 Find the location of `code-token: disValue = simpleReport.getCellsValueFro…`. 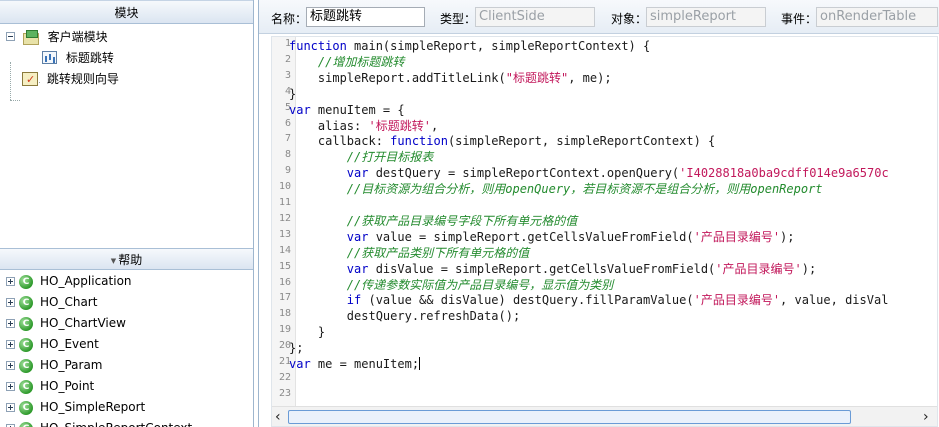

code-token: disValue = simpleReport.getCellsValueFro… is located at coordinates (542, 268).